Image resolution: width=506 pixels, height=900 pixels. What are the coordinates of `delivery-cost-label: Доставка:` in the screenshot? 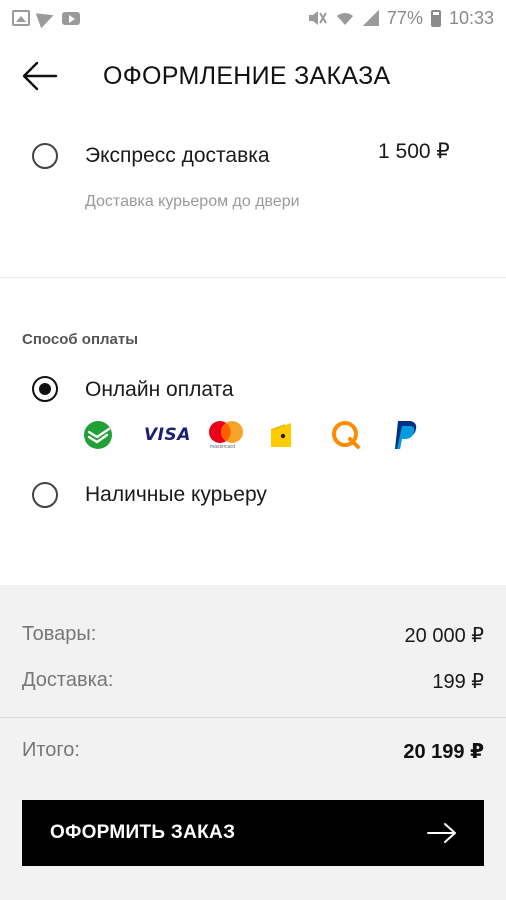 It's located at (68, 680).